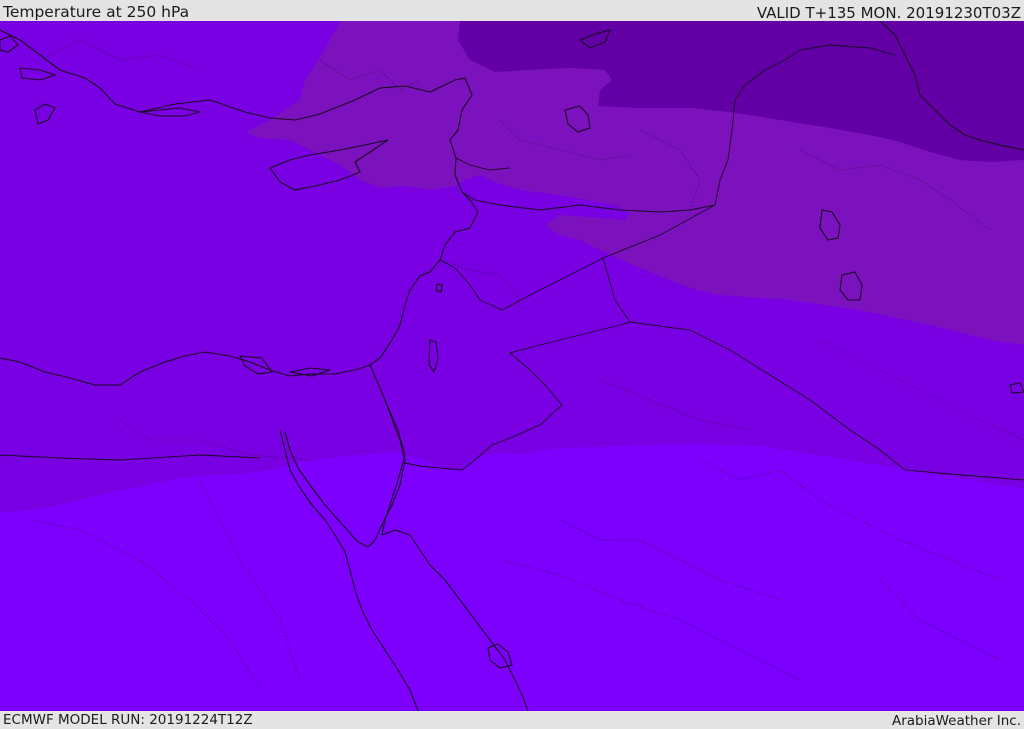 This screenshot has width=1024, height=729. What do you see at coordinates (128, 720) in the screenshot?
I see `model-run-label: ECMWF MODEL RUN: 20191224T12Z` at bounding box center [128, 720].